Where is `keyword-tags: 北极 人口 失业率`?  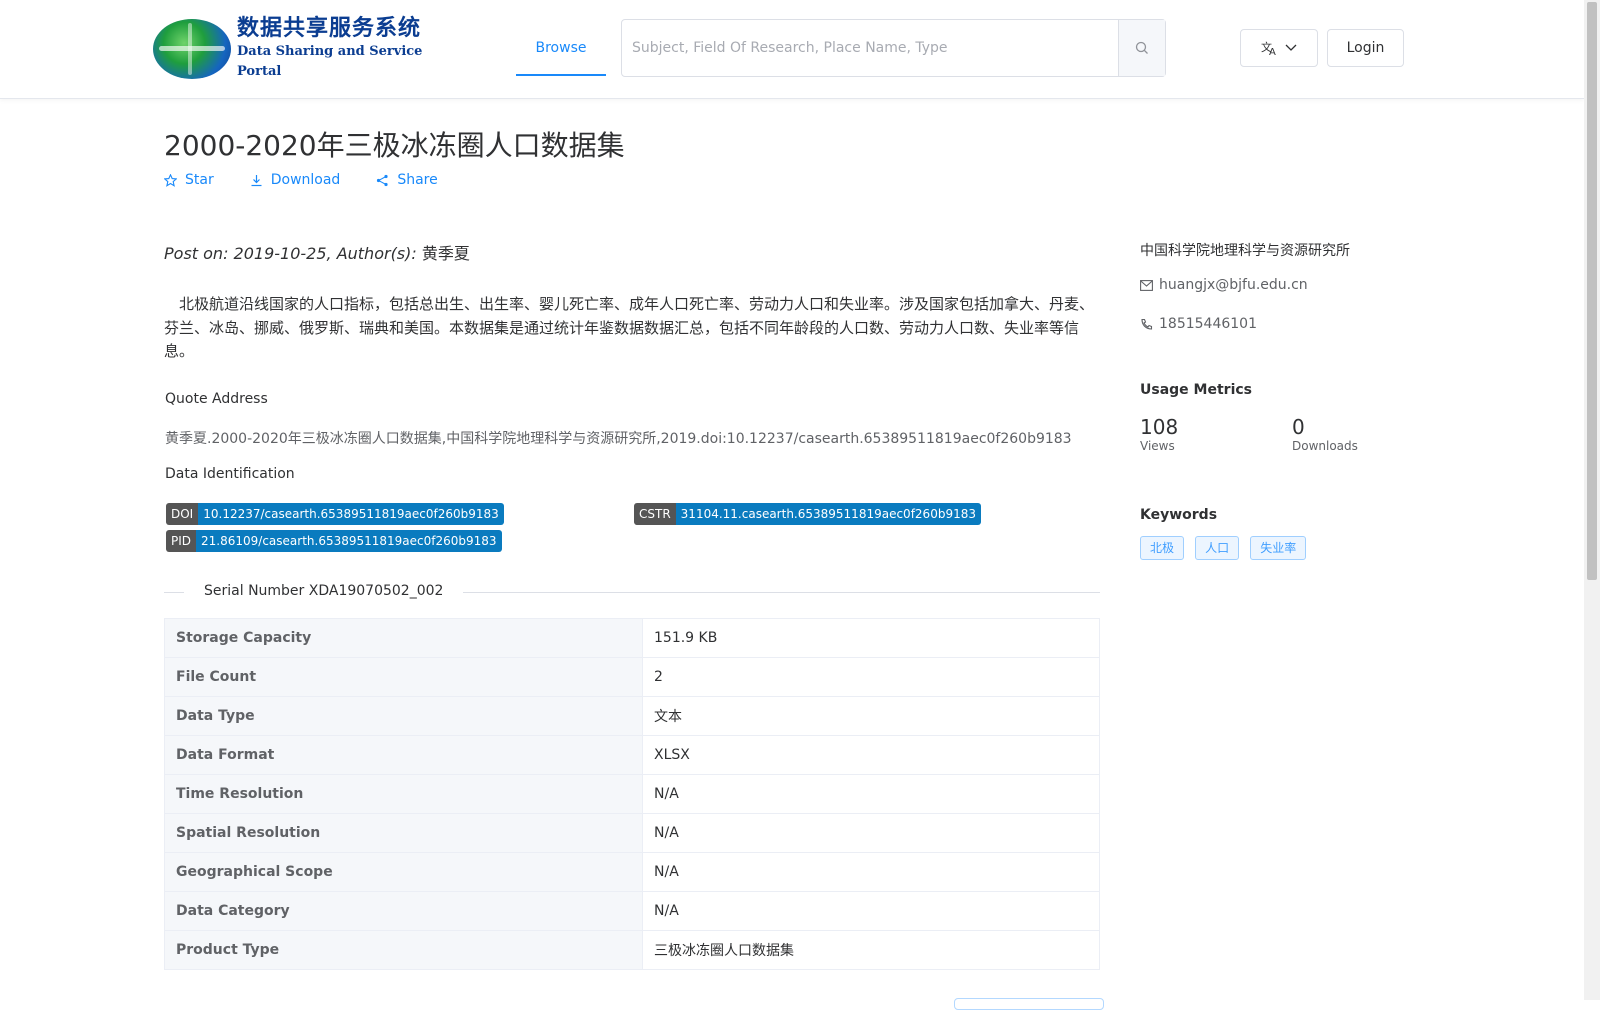
keyword-tags: 北极 人口 失业率 is located at coordinates (1226, 548).